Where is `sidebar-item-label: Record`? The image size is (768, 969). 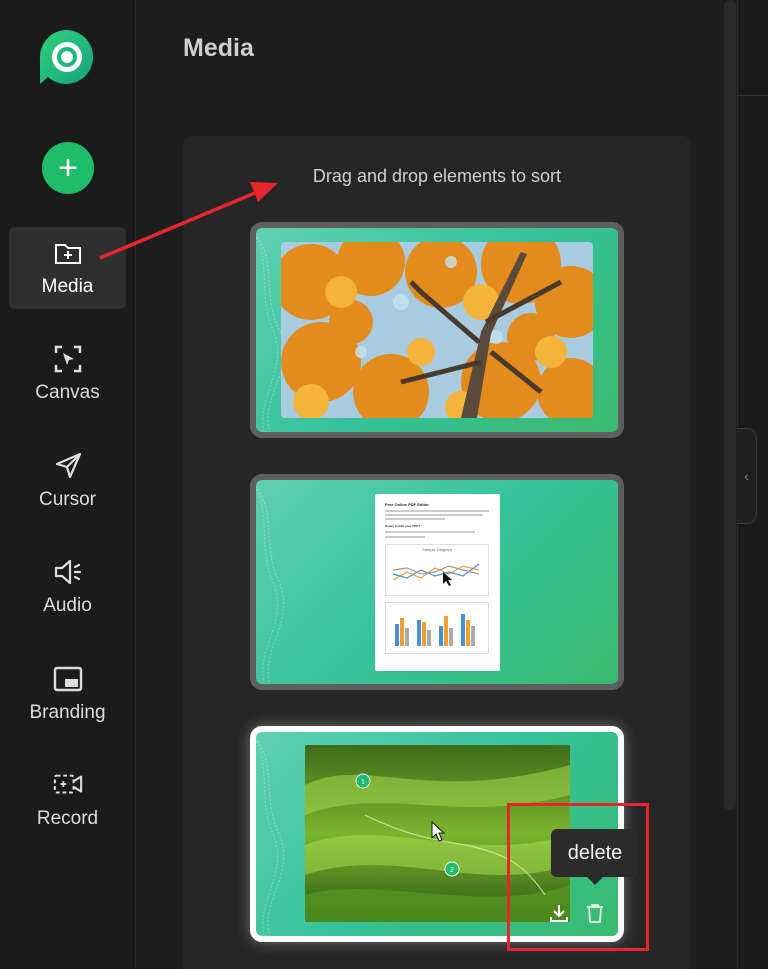
sidebar-item-label: Record is located at coordinates (67, 818).